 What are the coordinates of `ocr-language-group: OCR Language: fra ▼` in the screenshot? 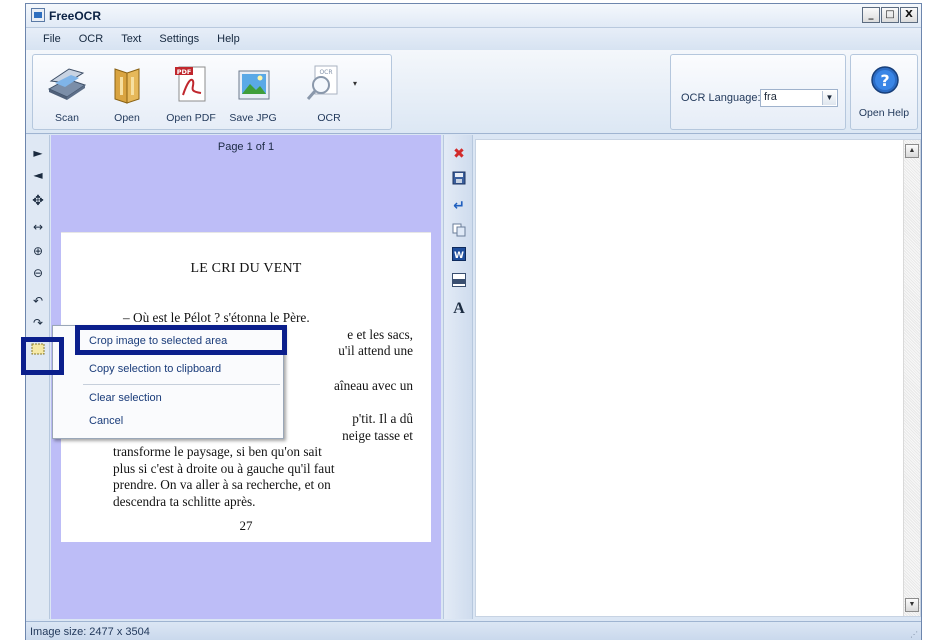 It's located at (758, 92).